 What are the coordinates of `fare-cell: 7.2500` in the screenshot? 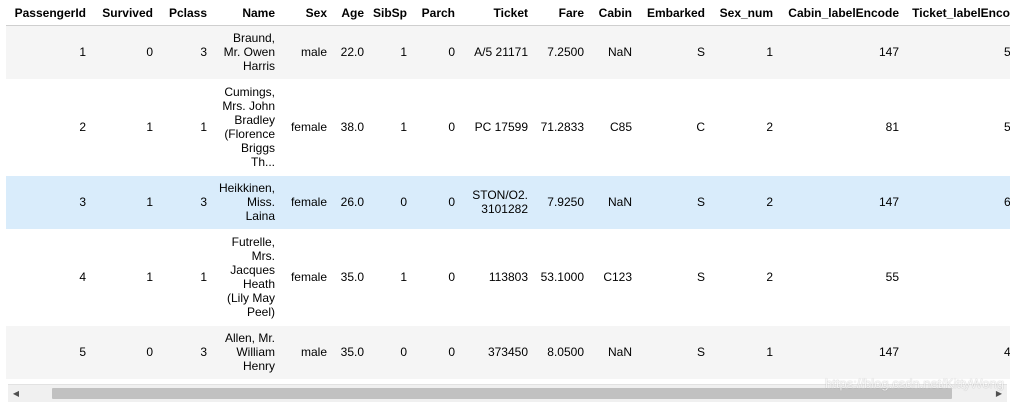 It's located at (565, 52).